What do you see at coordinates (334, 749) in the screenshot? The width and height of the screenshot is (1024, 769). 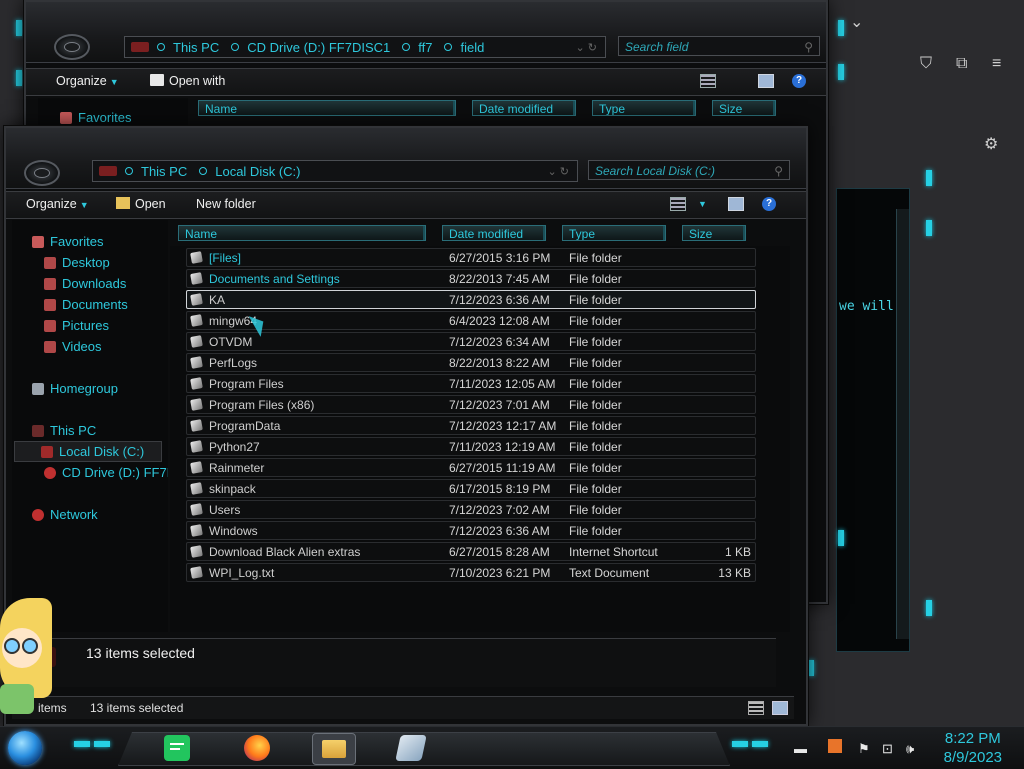 I see `file-explorer-icon` at bounding box center [334, 749].